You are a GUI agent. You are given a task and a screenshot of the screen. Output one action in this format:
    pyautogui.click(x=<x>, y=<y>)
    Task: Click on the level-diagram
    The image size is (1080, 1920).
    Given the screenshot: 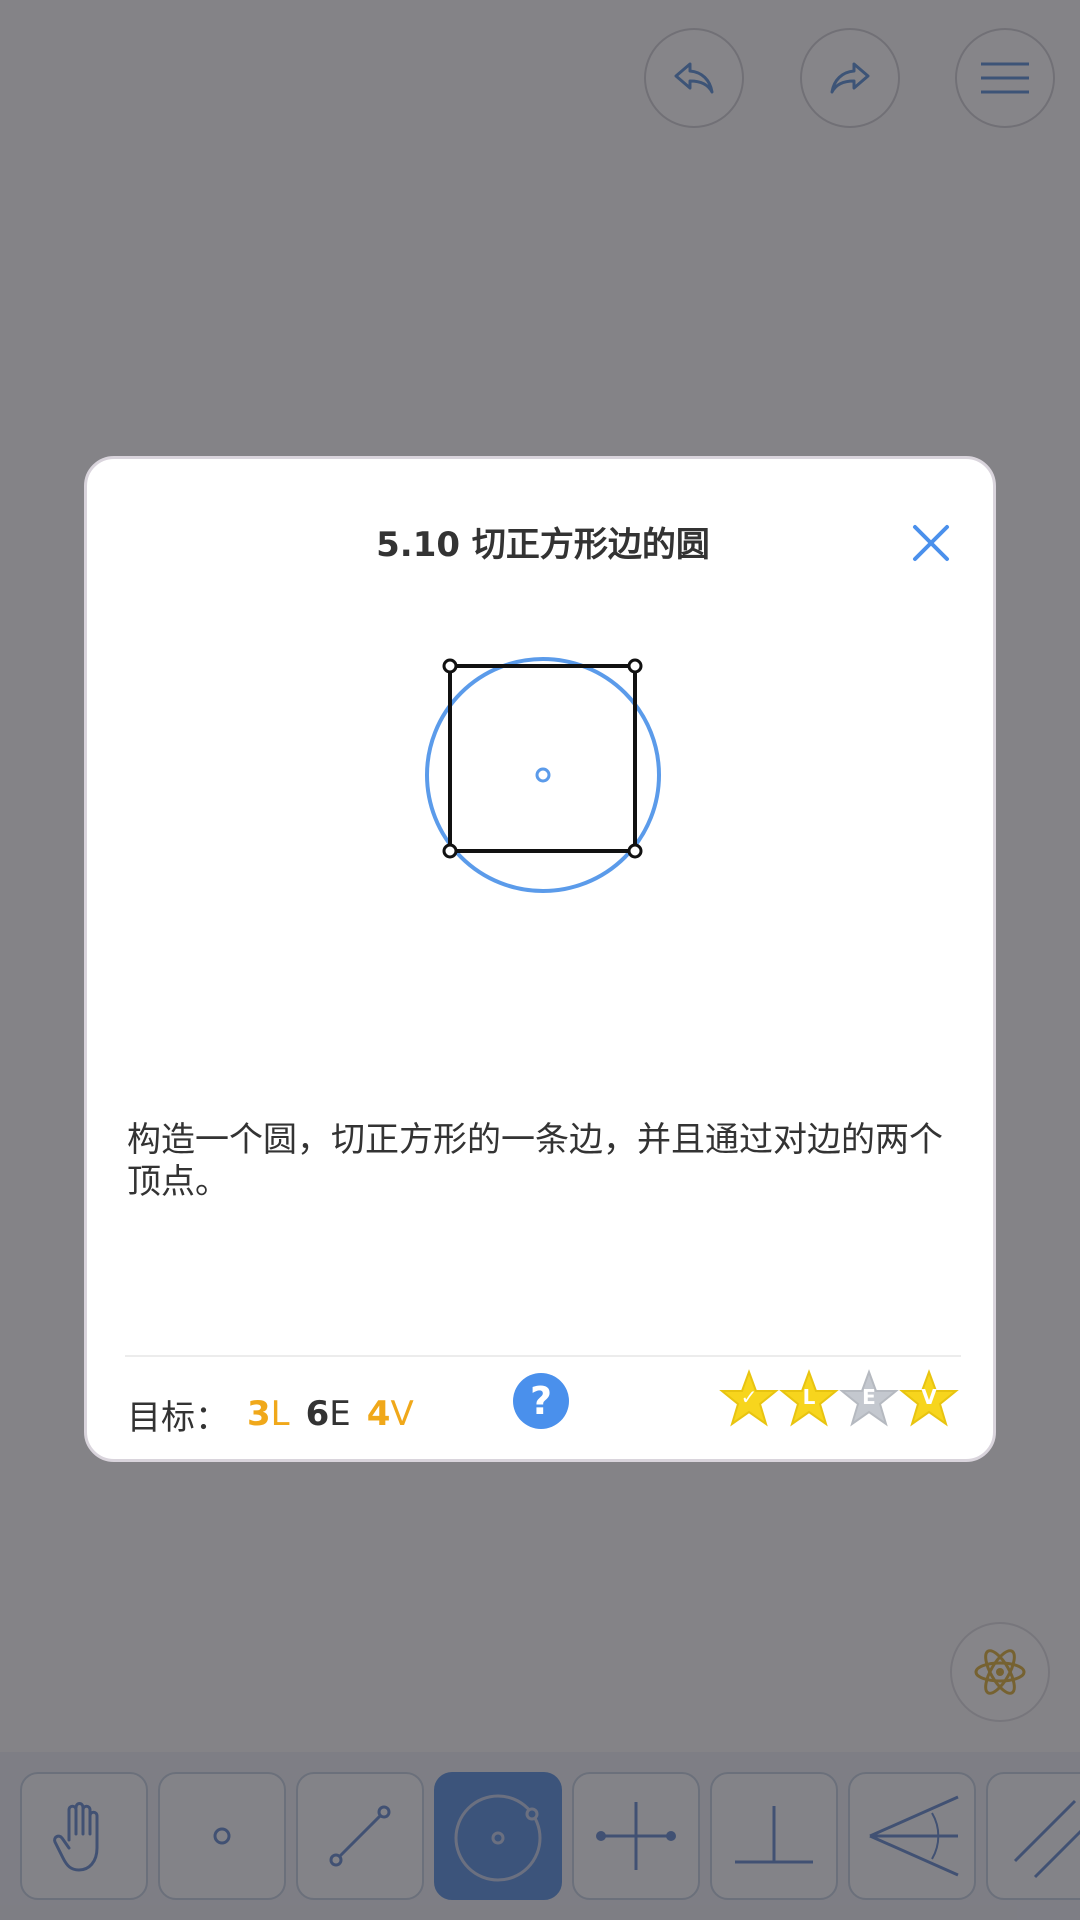 What is the action you would take?
    pyautogui.click(x=543, y=775)
    